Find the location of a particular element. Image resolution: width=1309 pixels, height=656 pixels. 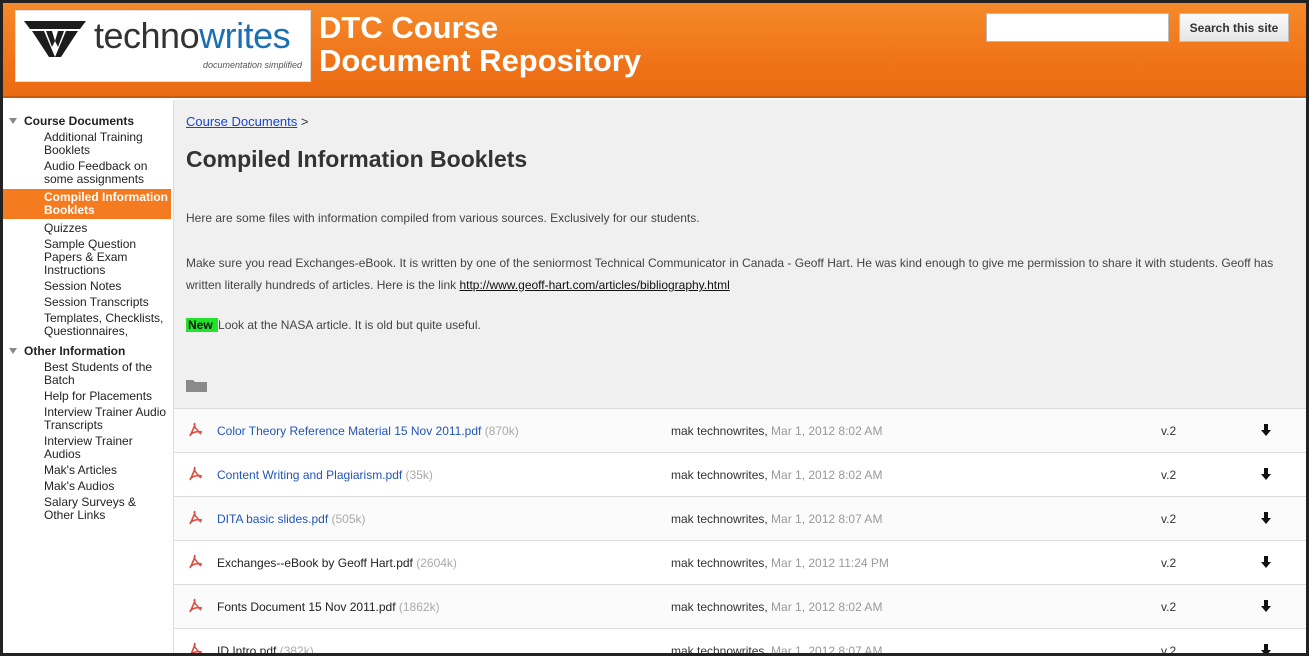

sidebar-section-label: Course Documents is located at coordinates (79, 121).